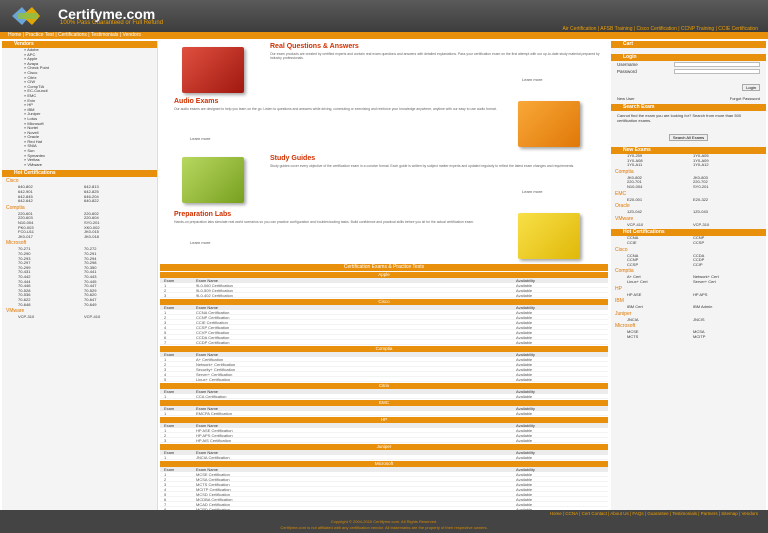 This screenshot has height=533, width=768. I want to click on new-exam-link: E20-322, so click(726, 200).